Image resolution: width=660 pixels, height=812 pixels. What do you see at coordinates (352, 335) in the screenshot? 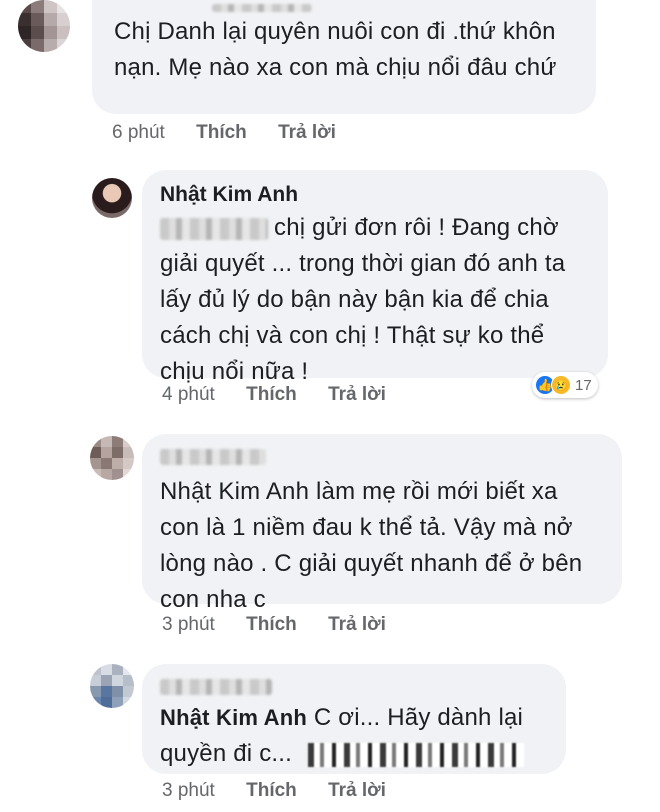
I see `comment-text-line: cách chị và con chị ! Thật sự ko thể` at bounding box center [352, 335].